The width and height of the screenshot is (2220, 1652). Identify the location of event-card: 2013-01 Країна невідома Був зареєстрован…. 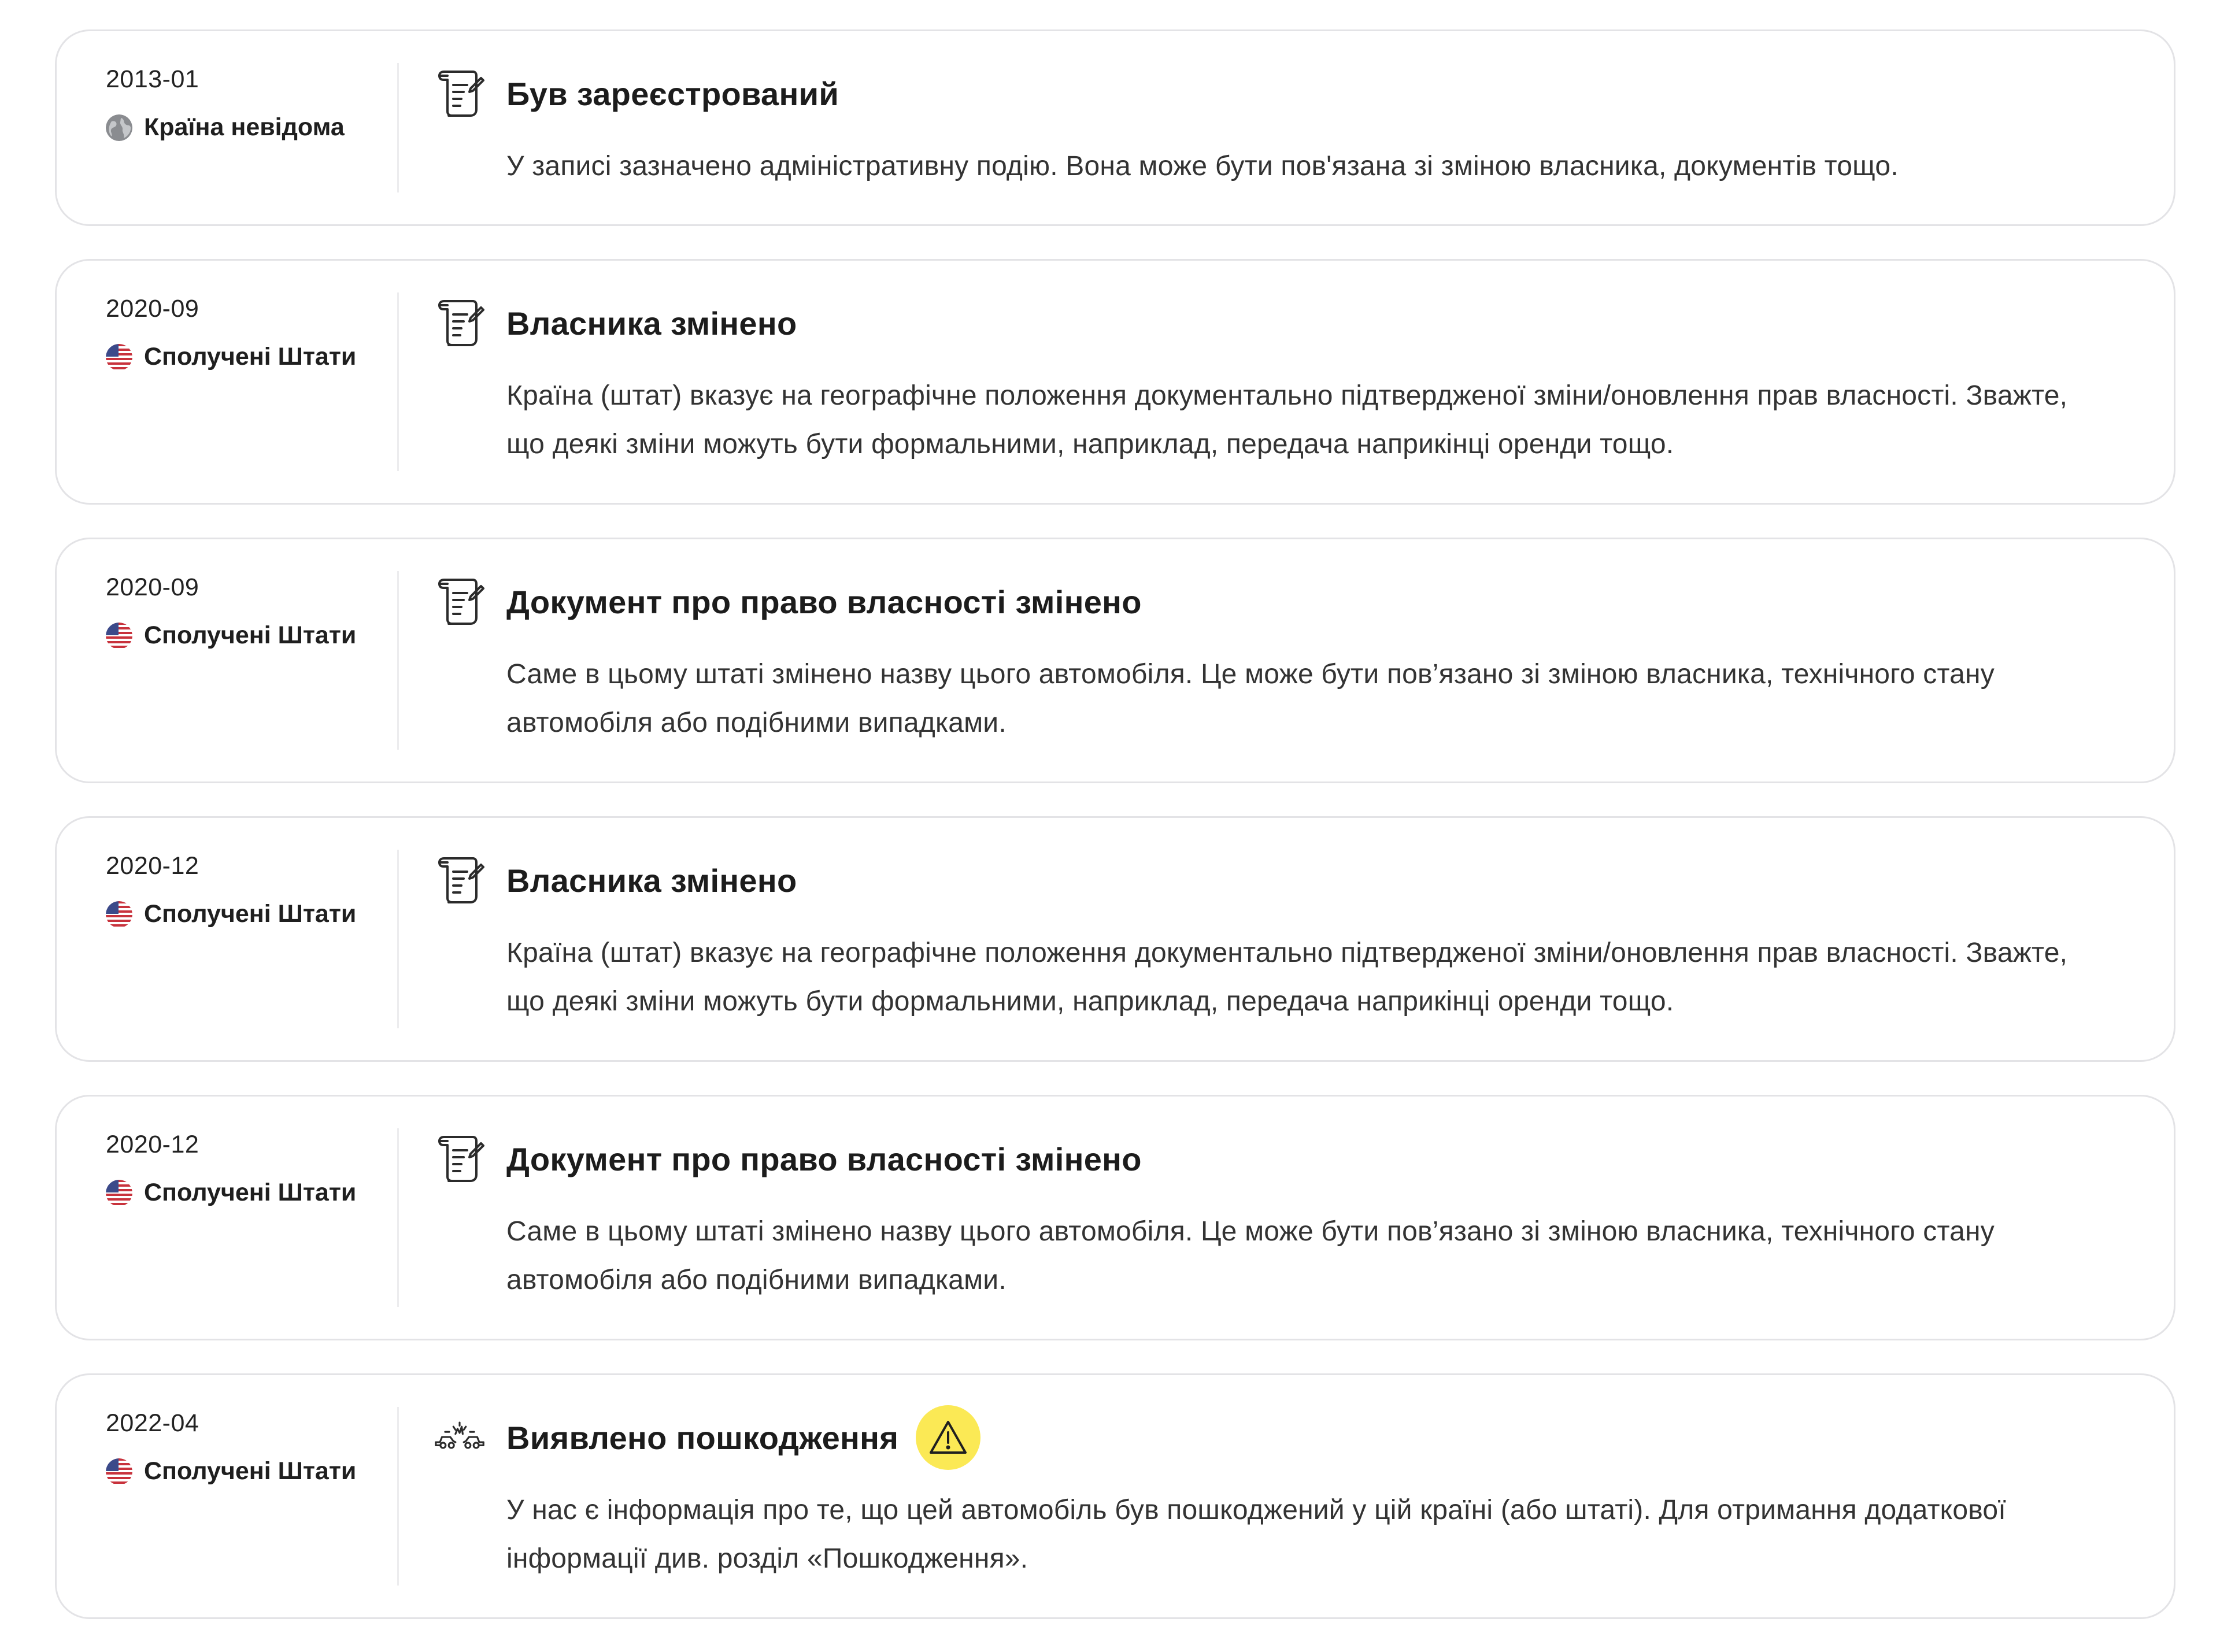
(1115, 127).